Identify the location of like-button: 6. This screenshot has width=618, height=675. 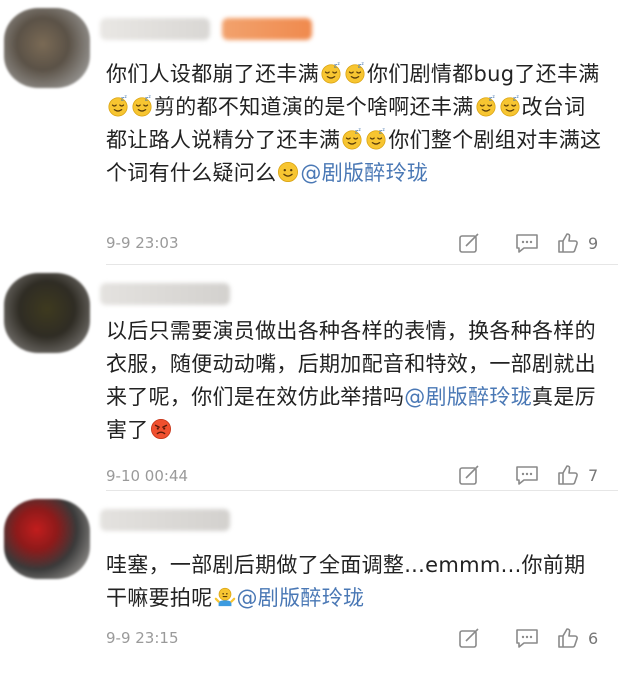
(579, 638).